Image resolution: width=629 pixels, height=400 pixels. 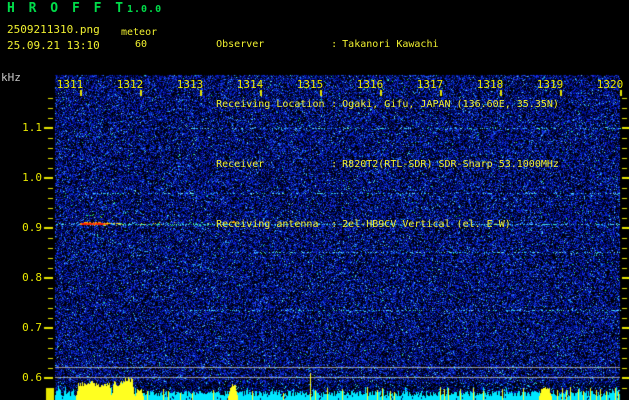 What do you see at coordinates (310, 84) in the screenshot?
I see `time-tick-label: 1315` at bounding box center [310, 84].